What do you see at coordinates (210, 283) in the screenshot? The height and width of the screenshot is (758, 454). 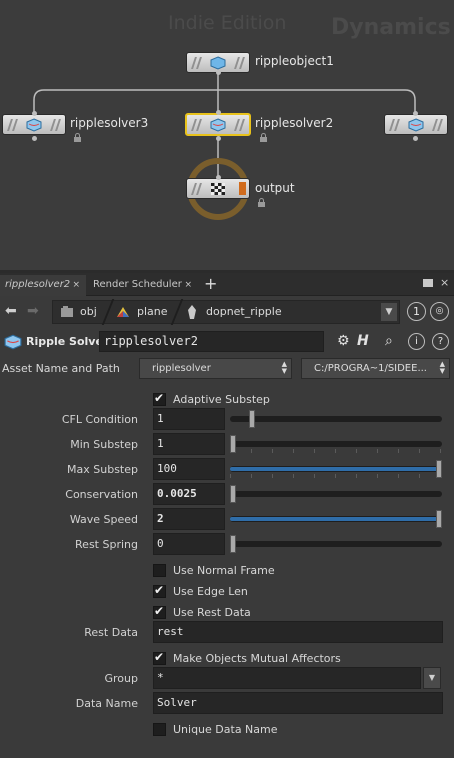 I see `add-tab-icon: +` at bounding box center [210, 283].